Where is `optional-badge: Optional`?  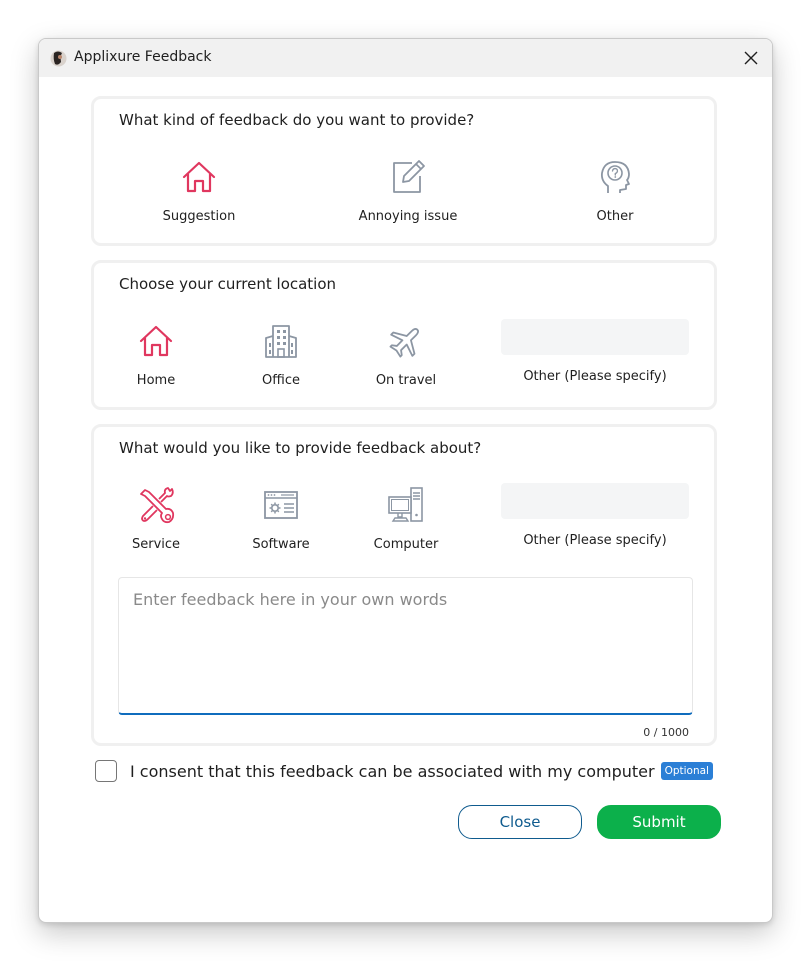
optional-badge: Optional is located at coordinates (686, 771).